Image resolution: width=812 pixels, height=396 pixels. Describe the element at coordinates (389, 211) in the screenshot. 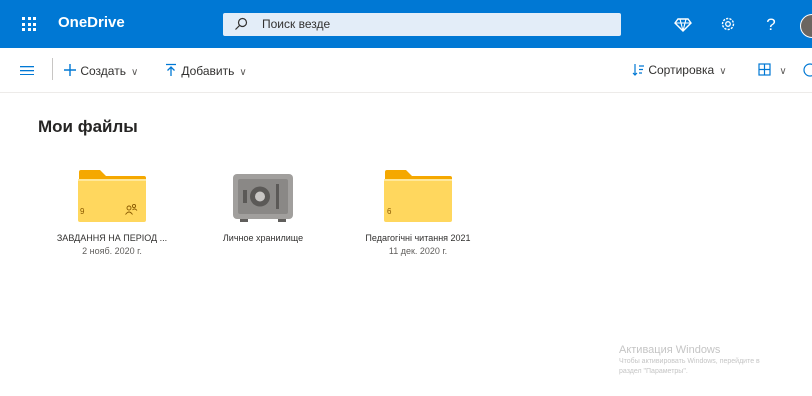

I see `folder-item-count: 6` at that location.